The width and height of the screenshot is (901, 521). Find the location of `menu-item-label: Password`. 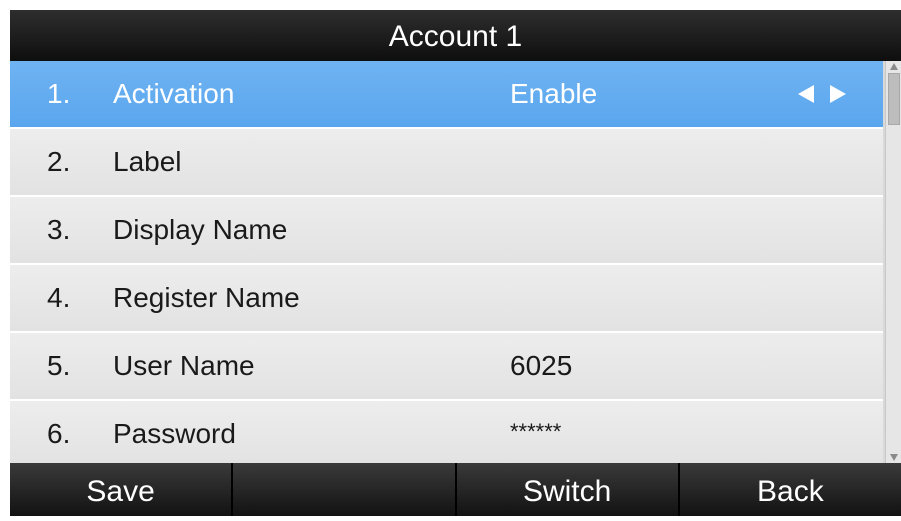

menu-item-label: Password is located at coordinates (174, 433).